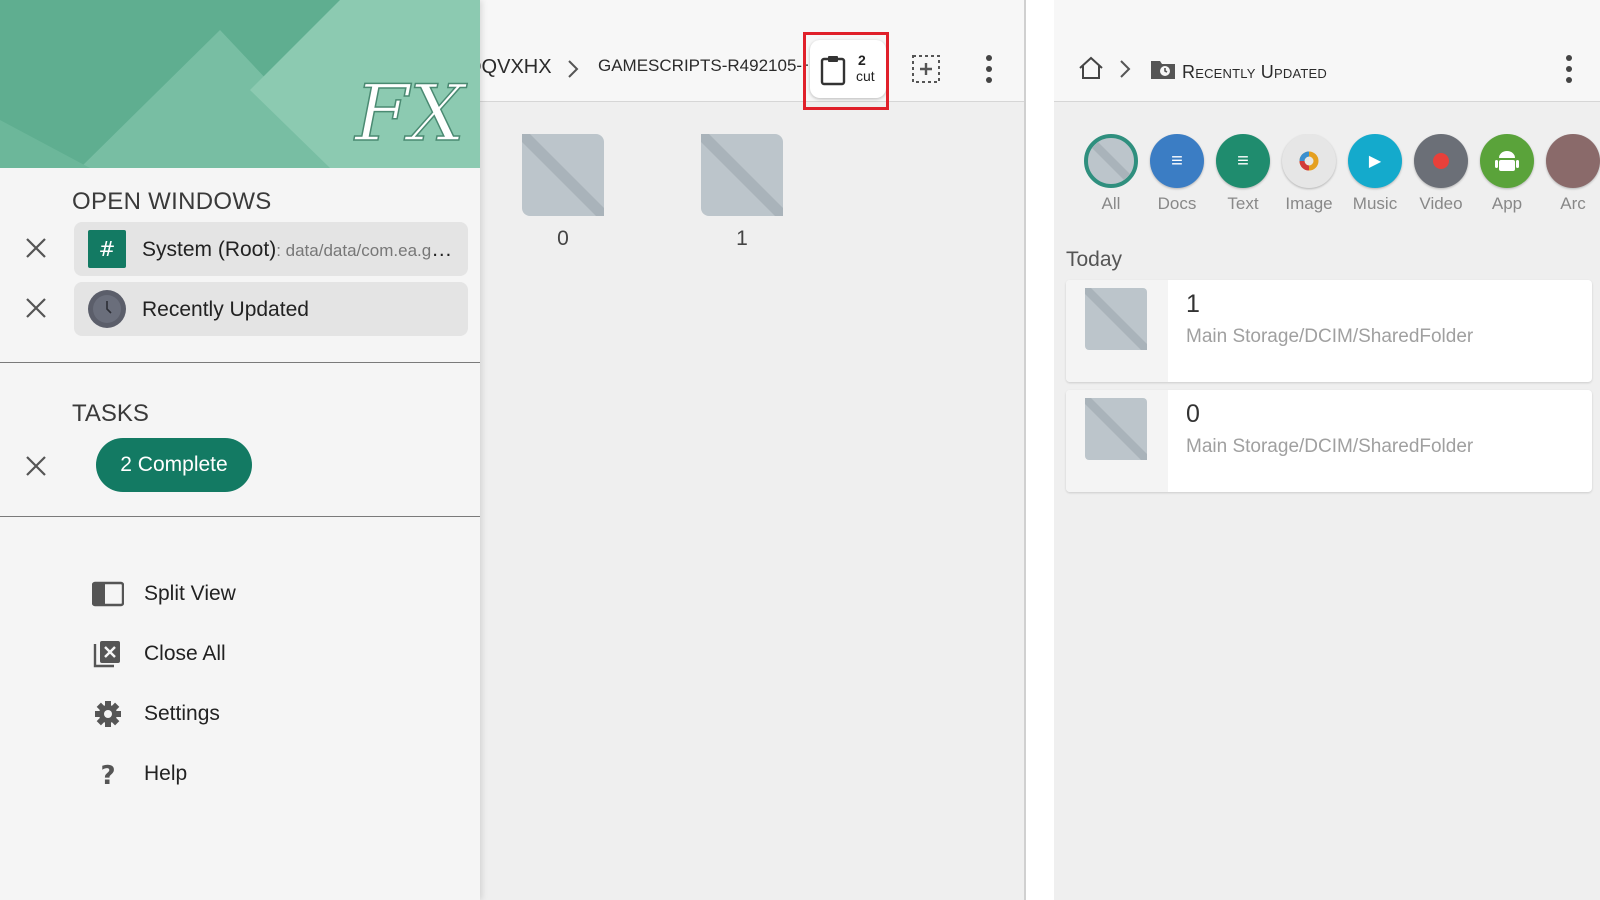 This screenshot has height=900, width=1600. I want to click on menu-settings: Settings, so click(272, 714).